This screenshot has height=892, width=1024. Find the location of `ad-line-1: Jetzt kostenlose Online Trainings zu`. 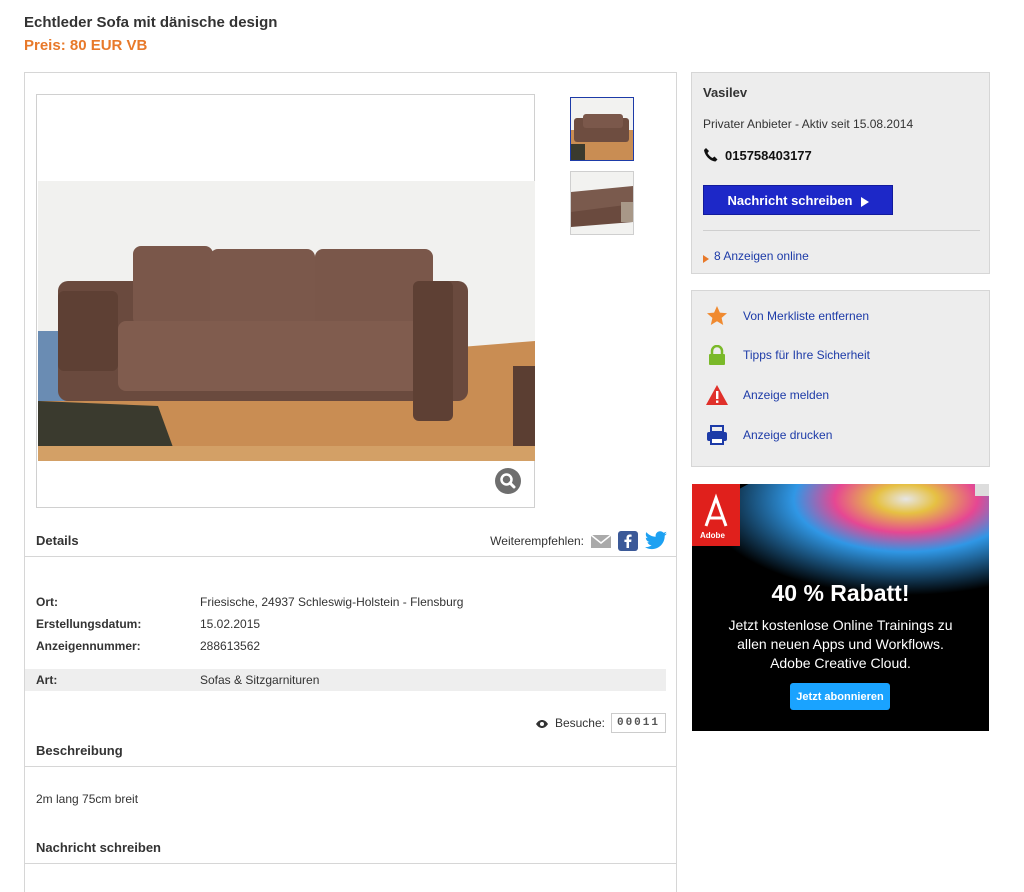

ad-line-1: Jetzt kostenlose Online Trainings zu is located at coordinates (840, 625).